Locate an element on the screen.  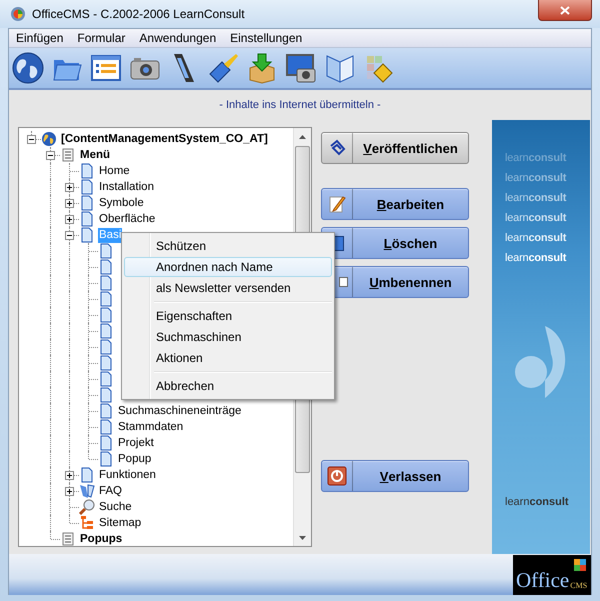
tree-item: Stammdaten is located at coordinates (150, 427).